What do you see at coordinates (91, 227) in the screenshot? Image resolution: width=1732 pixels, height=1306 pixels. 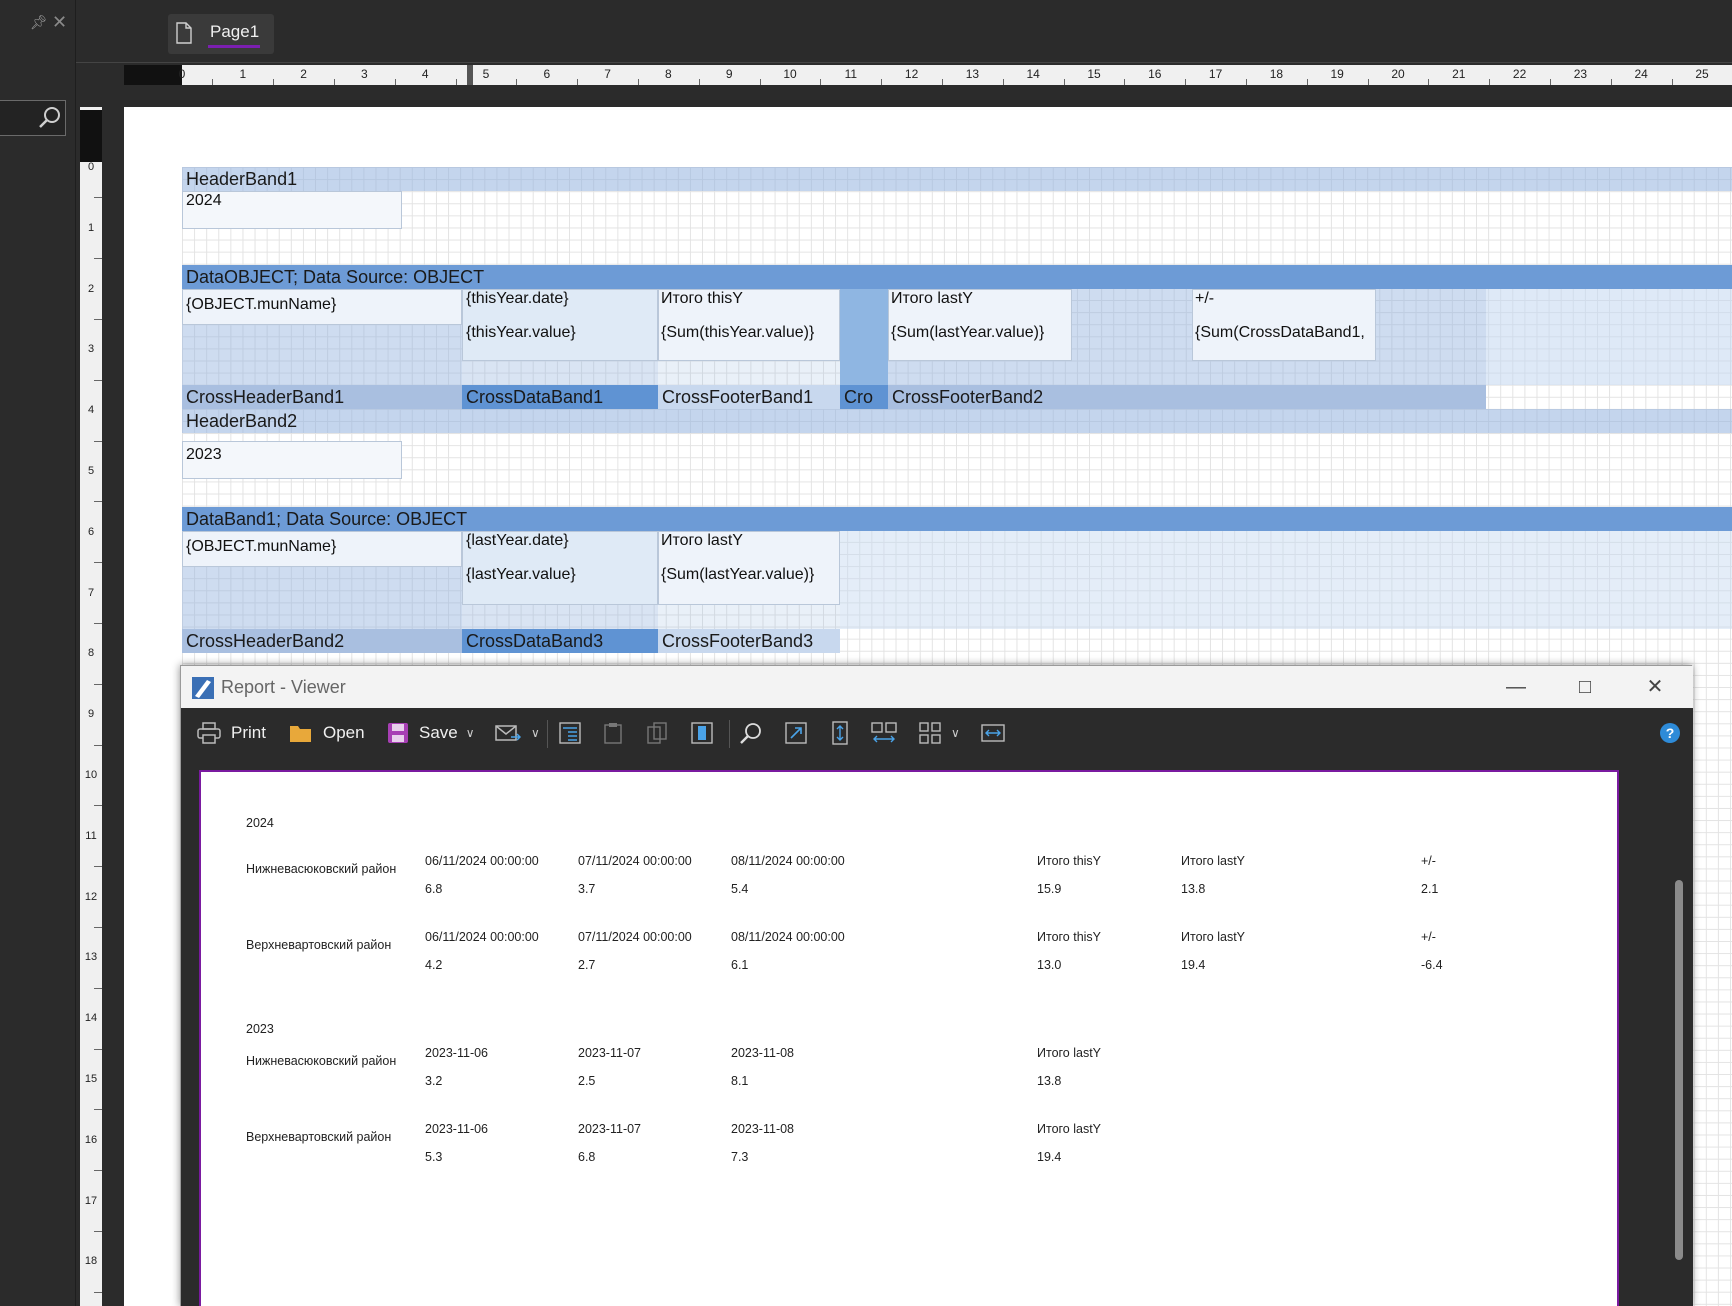 I see `ruler-tick-label: 1` at bounding box center [91, 227].